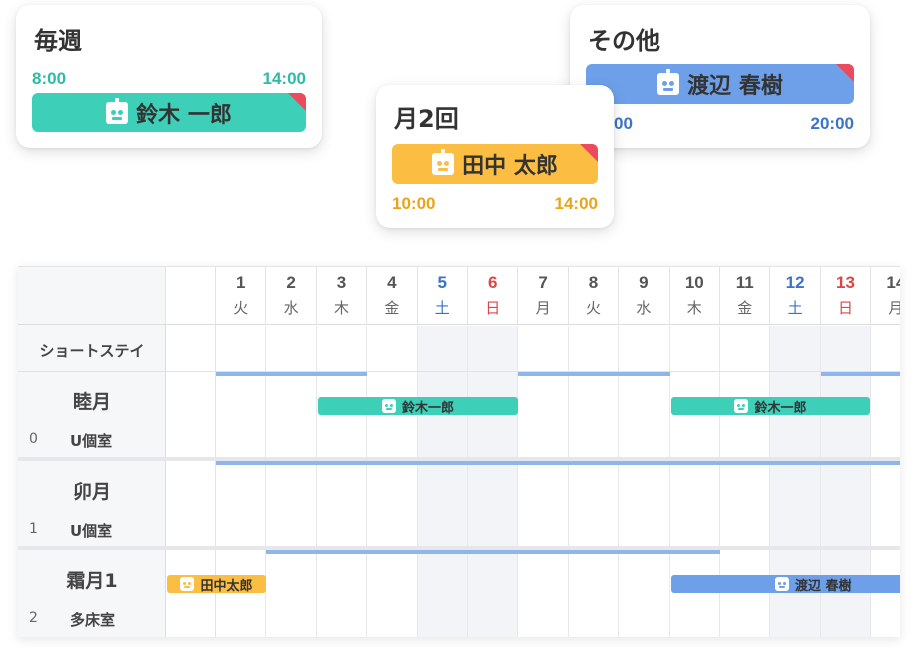 The image size is (916, 660). I want to click on person-pill: 鈴木 一郎, so click(169, 112).